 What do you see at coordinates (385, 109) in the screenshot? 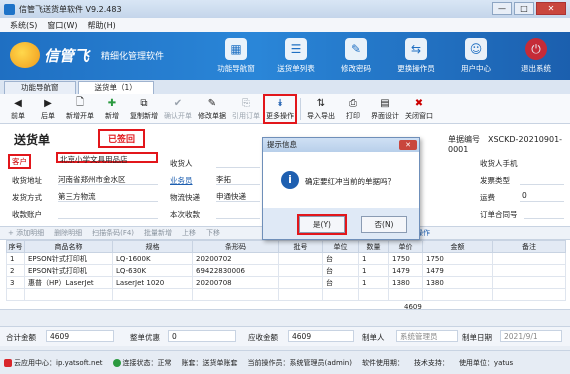
I see `ui-design-button: ▤ 界面设计` at bounding box center [385, 109].